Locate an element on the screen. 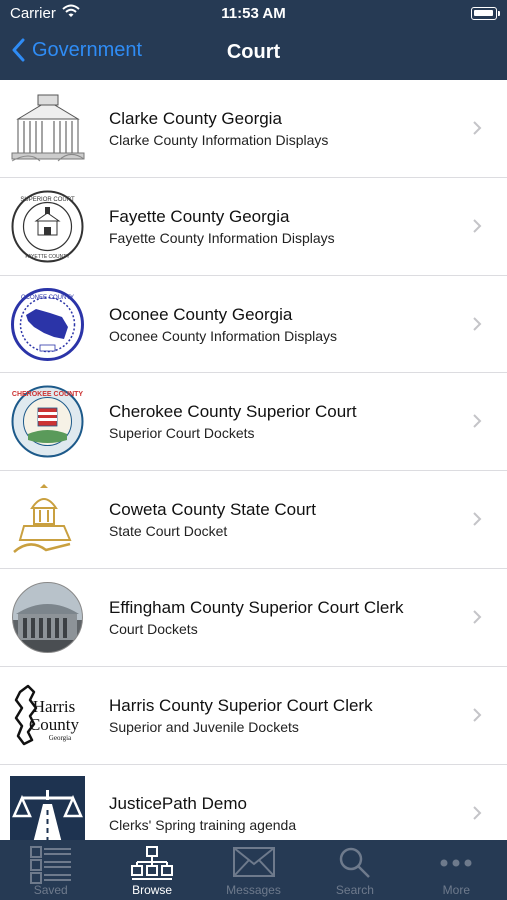 This screenshot has width=507, height=900. tab-browse: Browse is located at coordinates (151, 870).